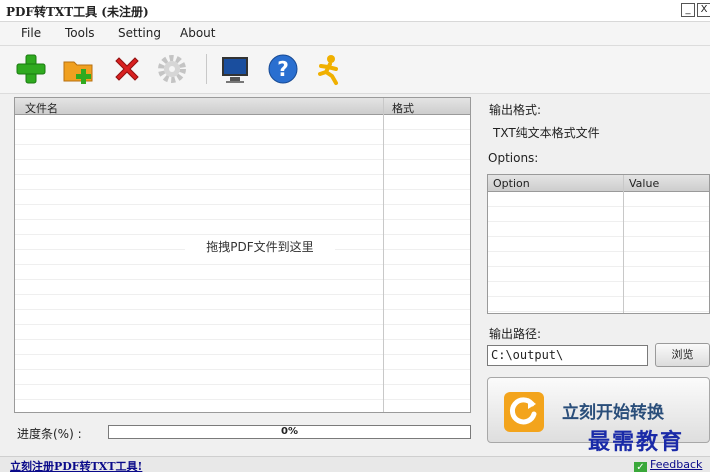 The width and height of the screenshot is (710, 472). I want to click on status-bar: 立刻注册PDF转TXT工具! ✓ Feedback, so click(355, 464).